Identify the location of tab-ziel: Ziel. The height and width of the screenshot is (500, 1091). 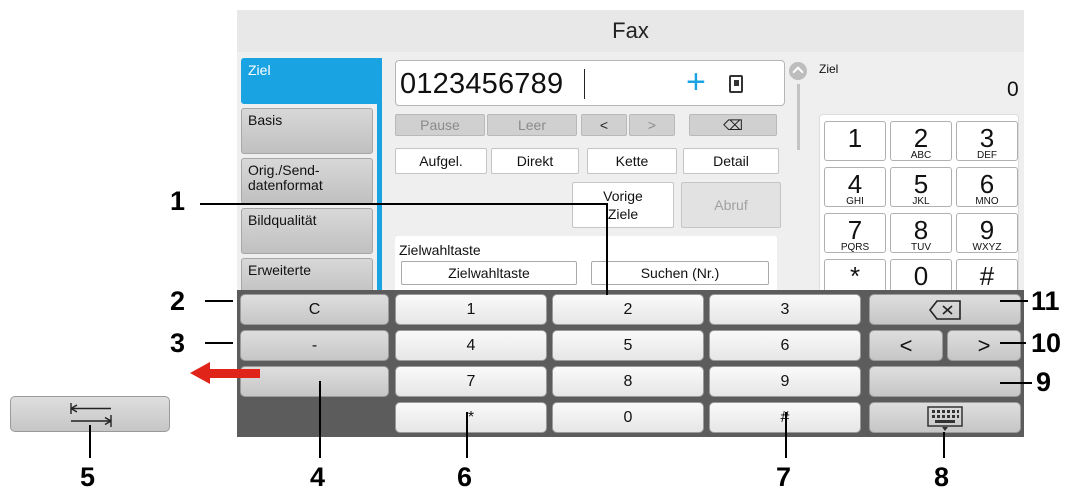
(310, 81).